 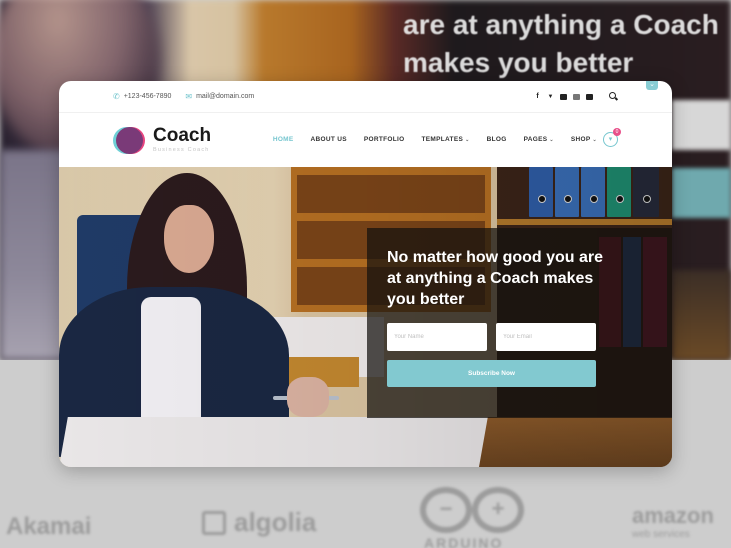 I want to click on nav-label: TEMPLATES, so click(x=442, y=139).